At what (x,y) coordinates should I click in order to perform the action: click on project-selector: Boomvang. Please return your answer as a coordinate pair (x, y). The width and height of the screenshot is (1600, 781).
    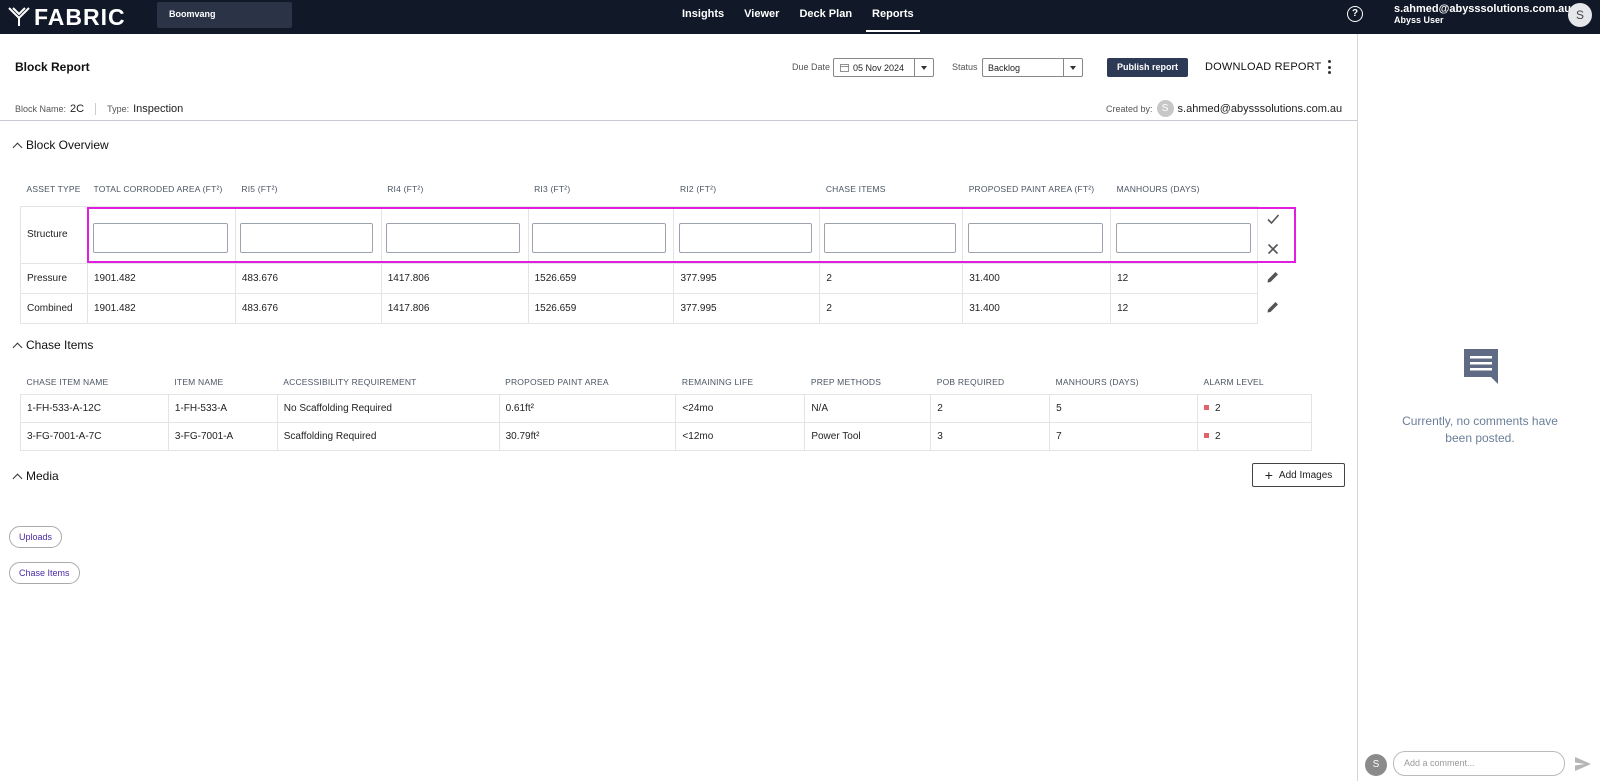
    Looking at the image, I should click on (224, 15).